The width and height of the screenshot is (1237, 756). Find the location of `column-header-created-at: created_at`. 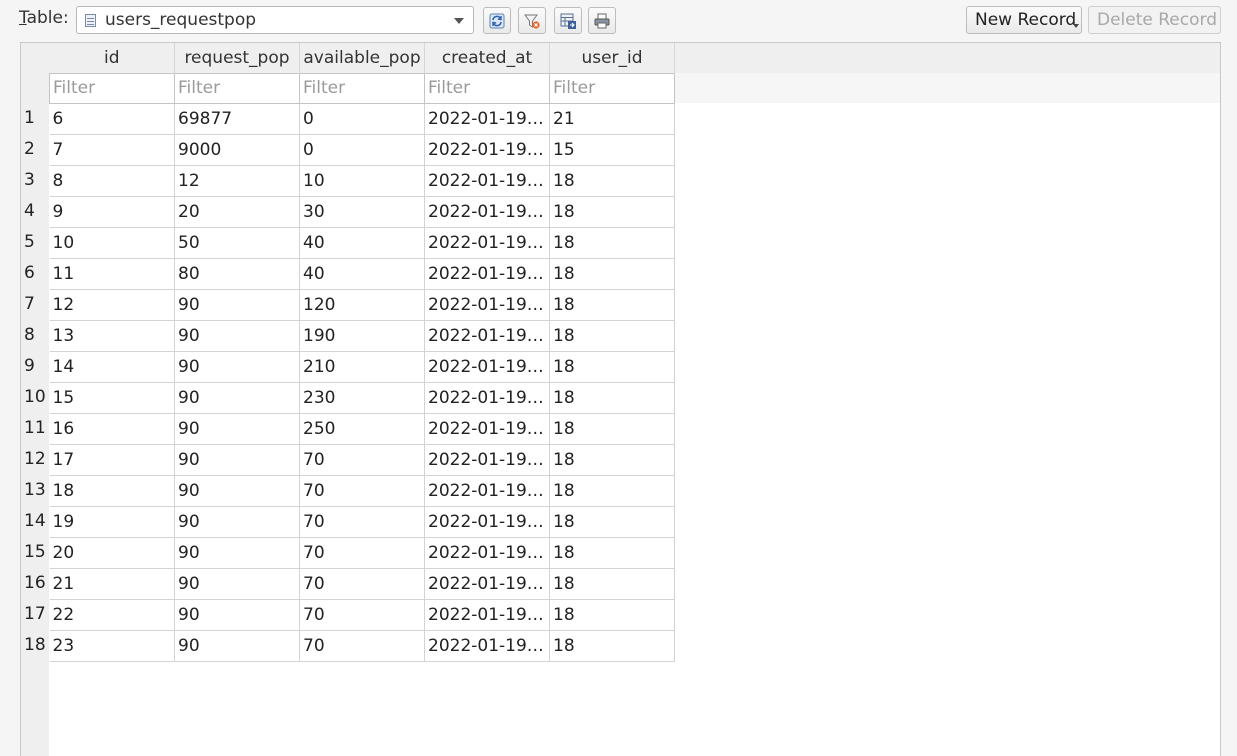

column-header-created-at: created_at is located at coordinates (487, 58).